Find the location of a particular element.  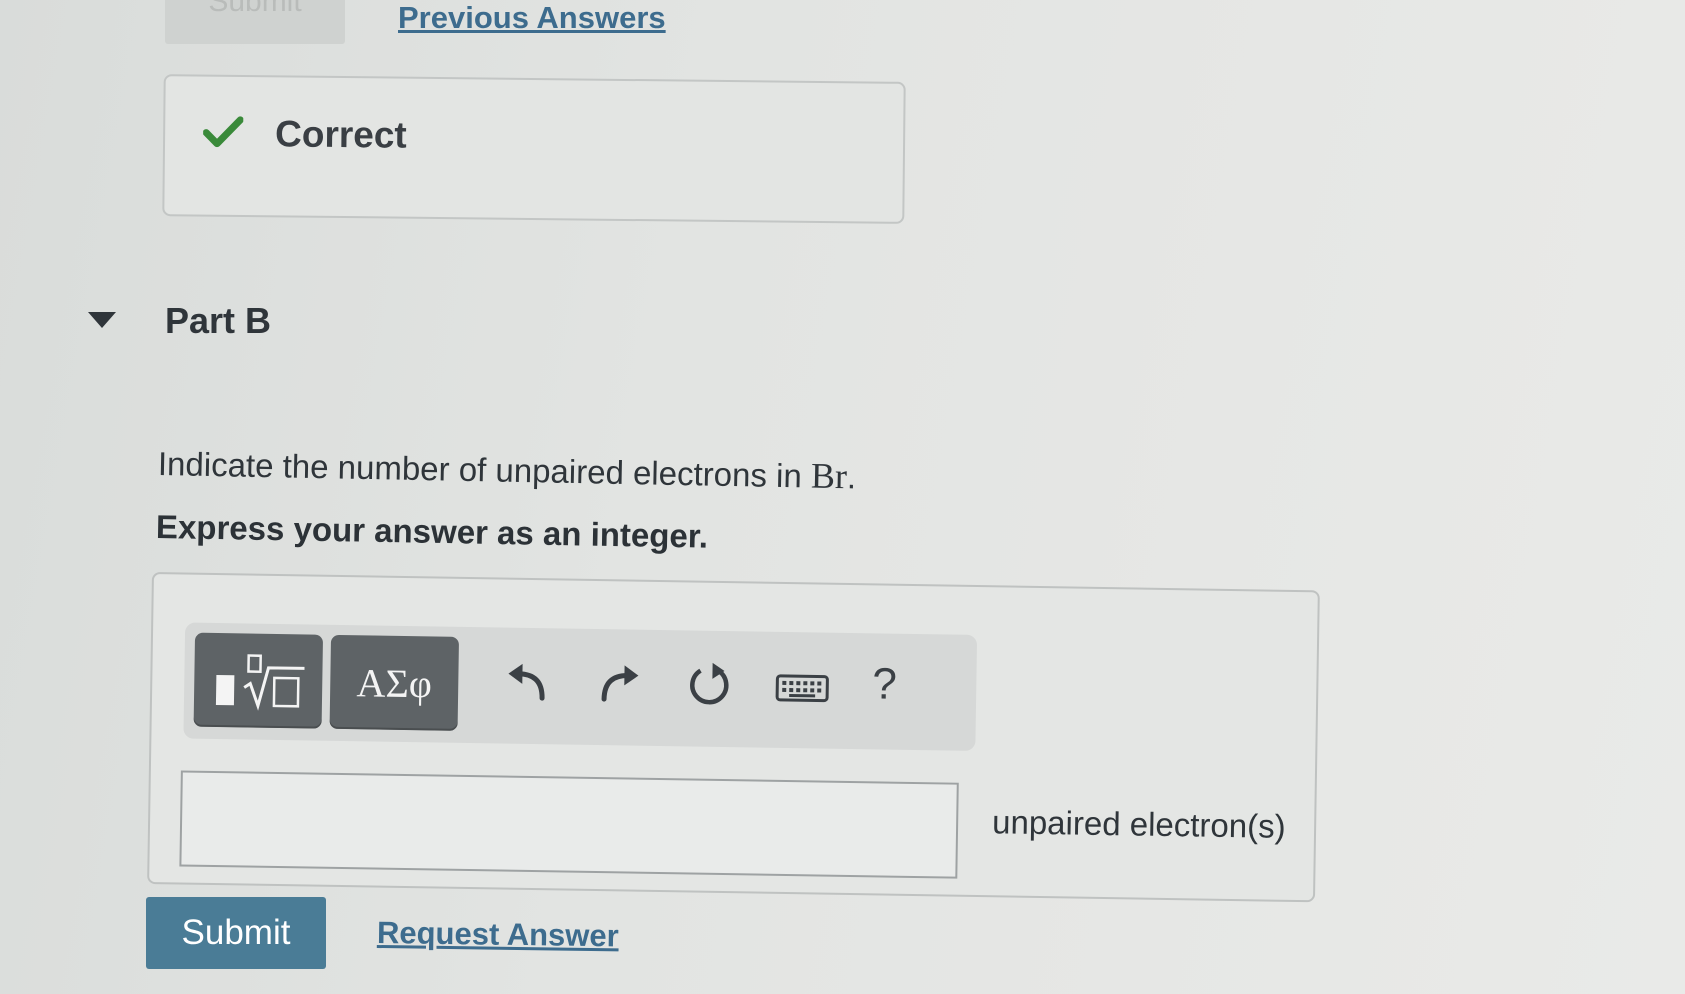

units-label: unpaired electron(s) is located at coordinates (1138, 824).